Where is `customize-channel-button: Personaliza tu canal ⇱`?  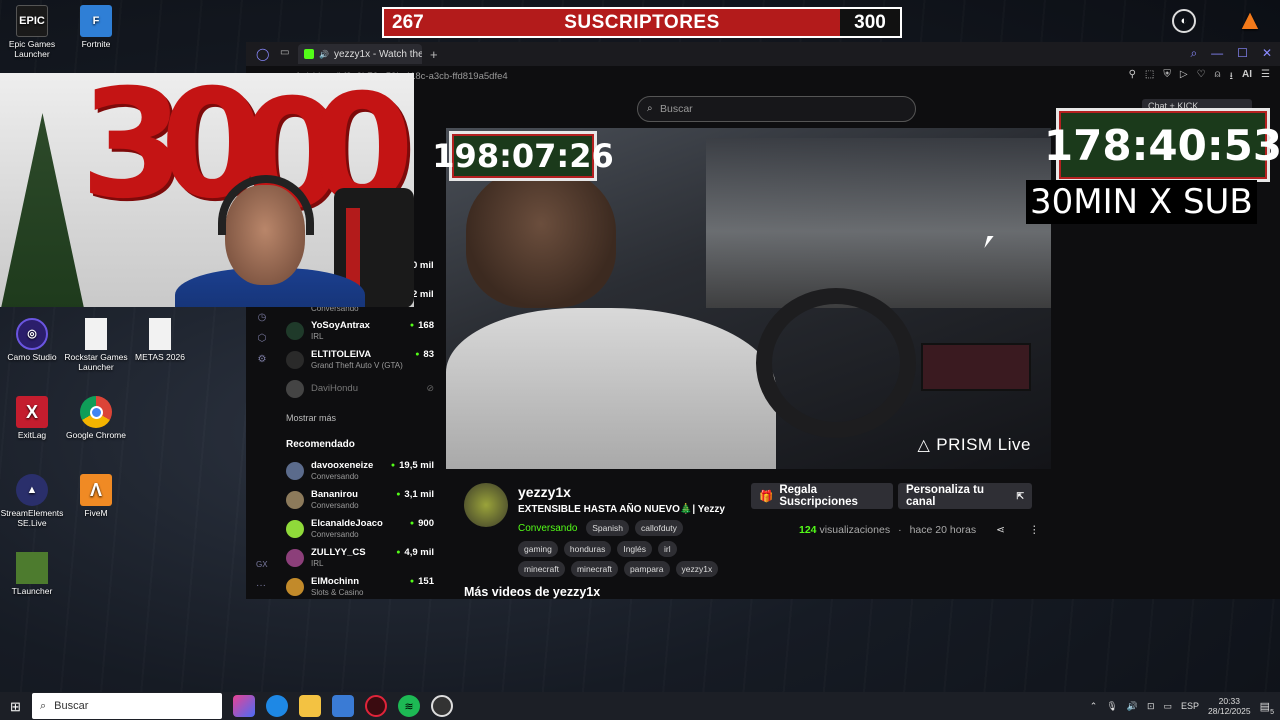
customize-channel-button: Personaliza tu canal ⇱ is located at coordinates (965, 496).